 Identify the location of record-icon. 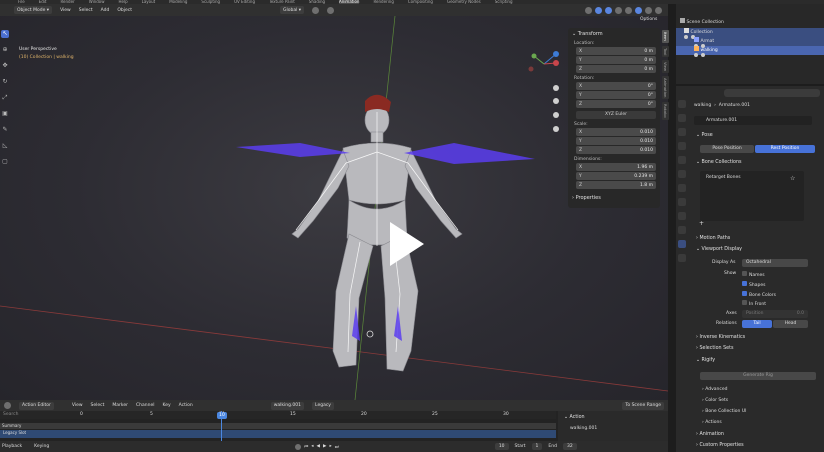
(298, 446).